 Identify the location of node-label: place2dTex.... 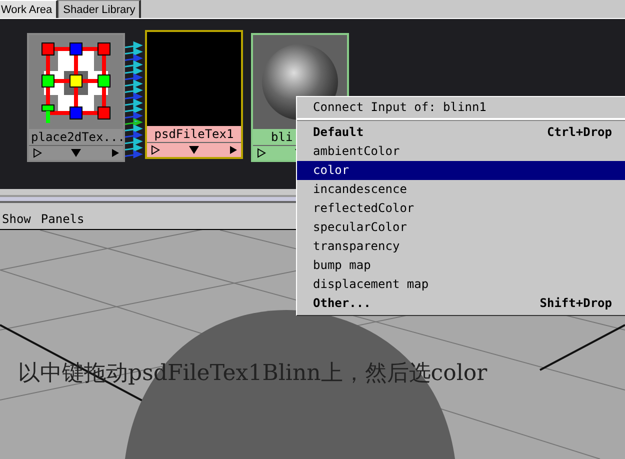
(76, 137).